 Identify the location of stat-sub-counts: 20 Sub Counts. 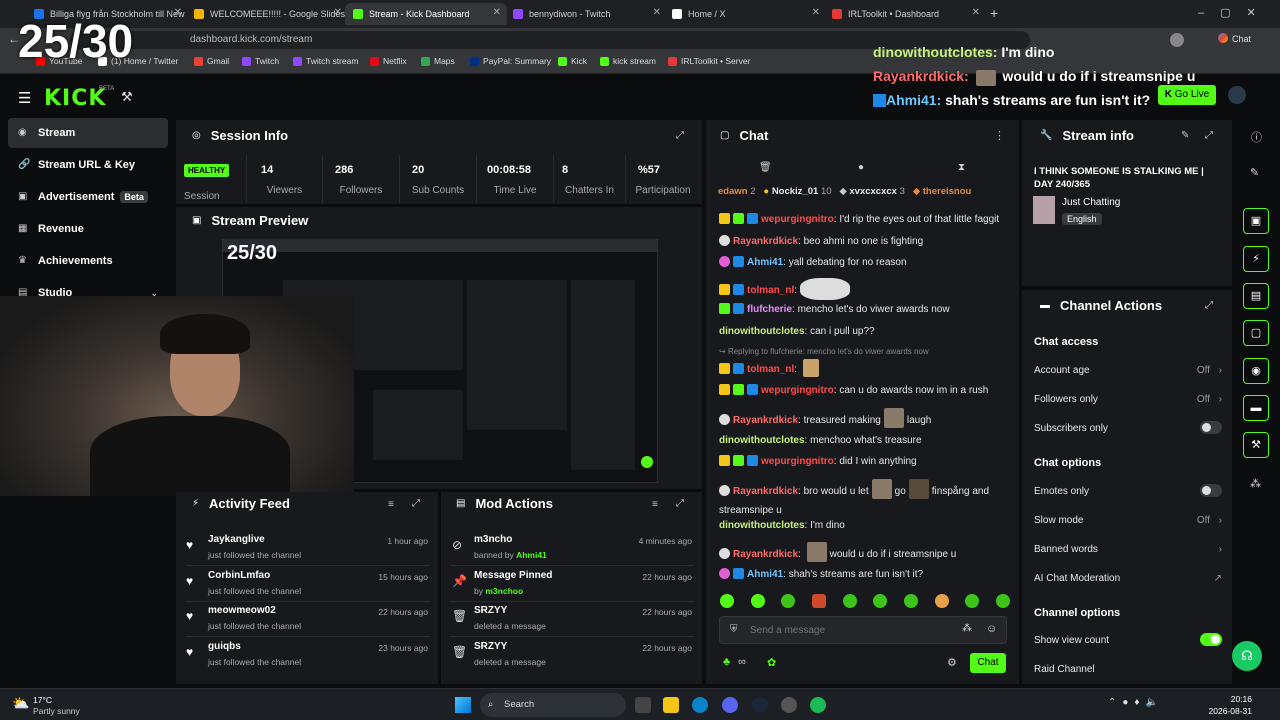
(438, 179).